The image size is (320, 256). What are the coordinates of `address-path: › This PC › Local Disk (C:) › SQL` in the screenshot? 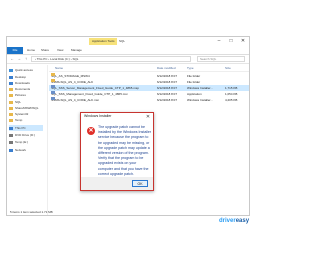 It's located at (111, 59).